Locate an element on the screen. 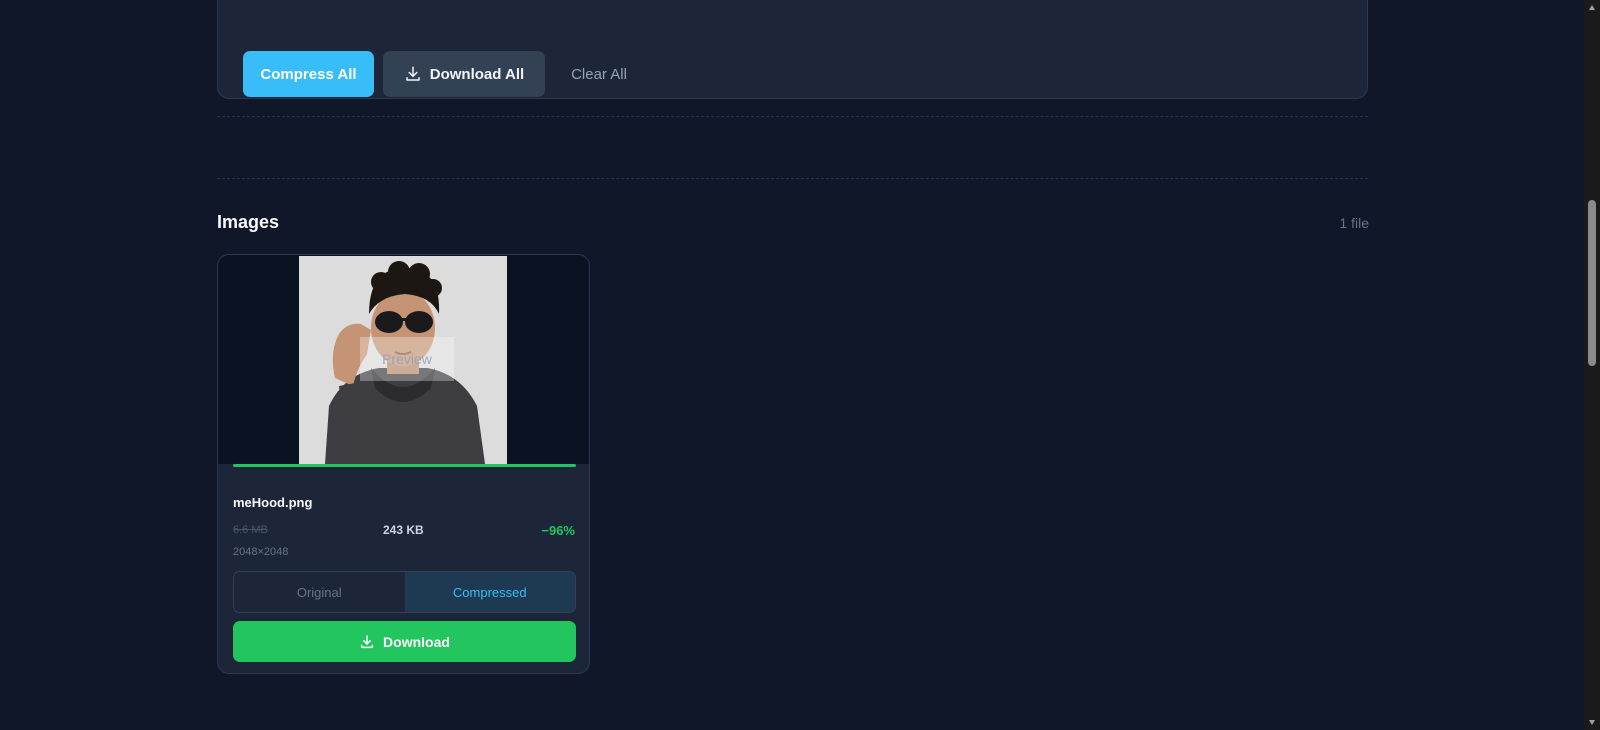 Image resolution: width=1600 pixels, height=730 pixels. download-all-label: Download All is located at coordinates (477, 74).